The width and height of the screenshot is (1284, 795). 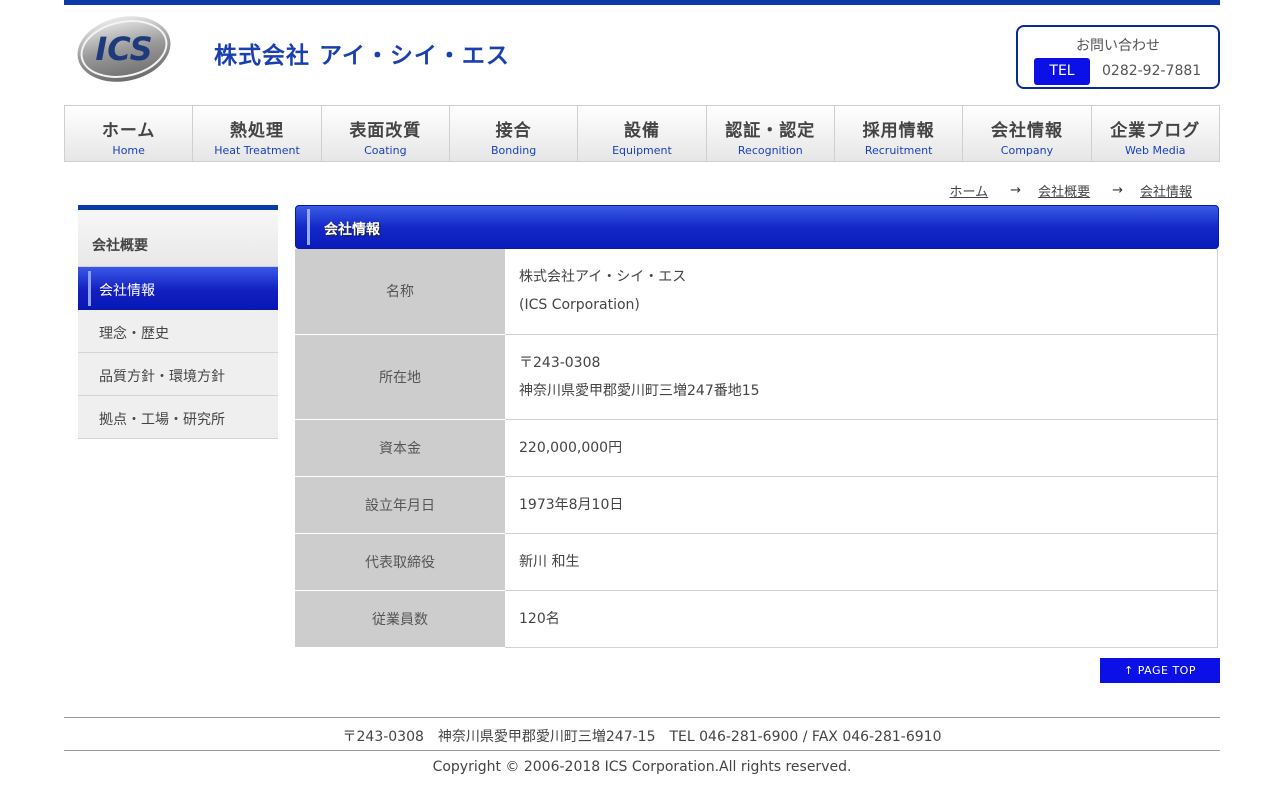 What do you see at coordinates (642, 2) in the screenshot?
I see `top-accent-bar` at bounding box center [642, 2].